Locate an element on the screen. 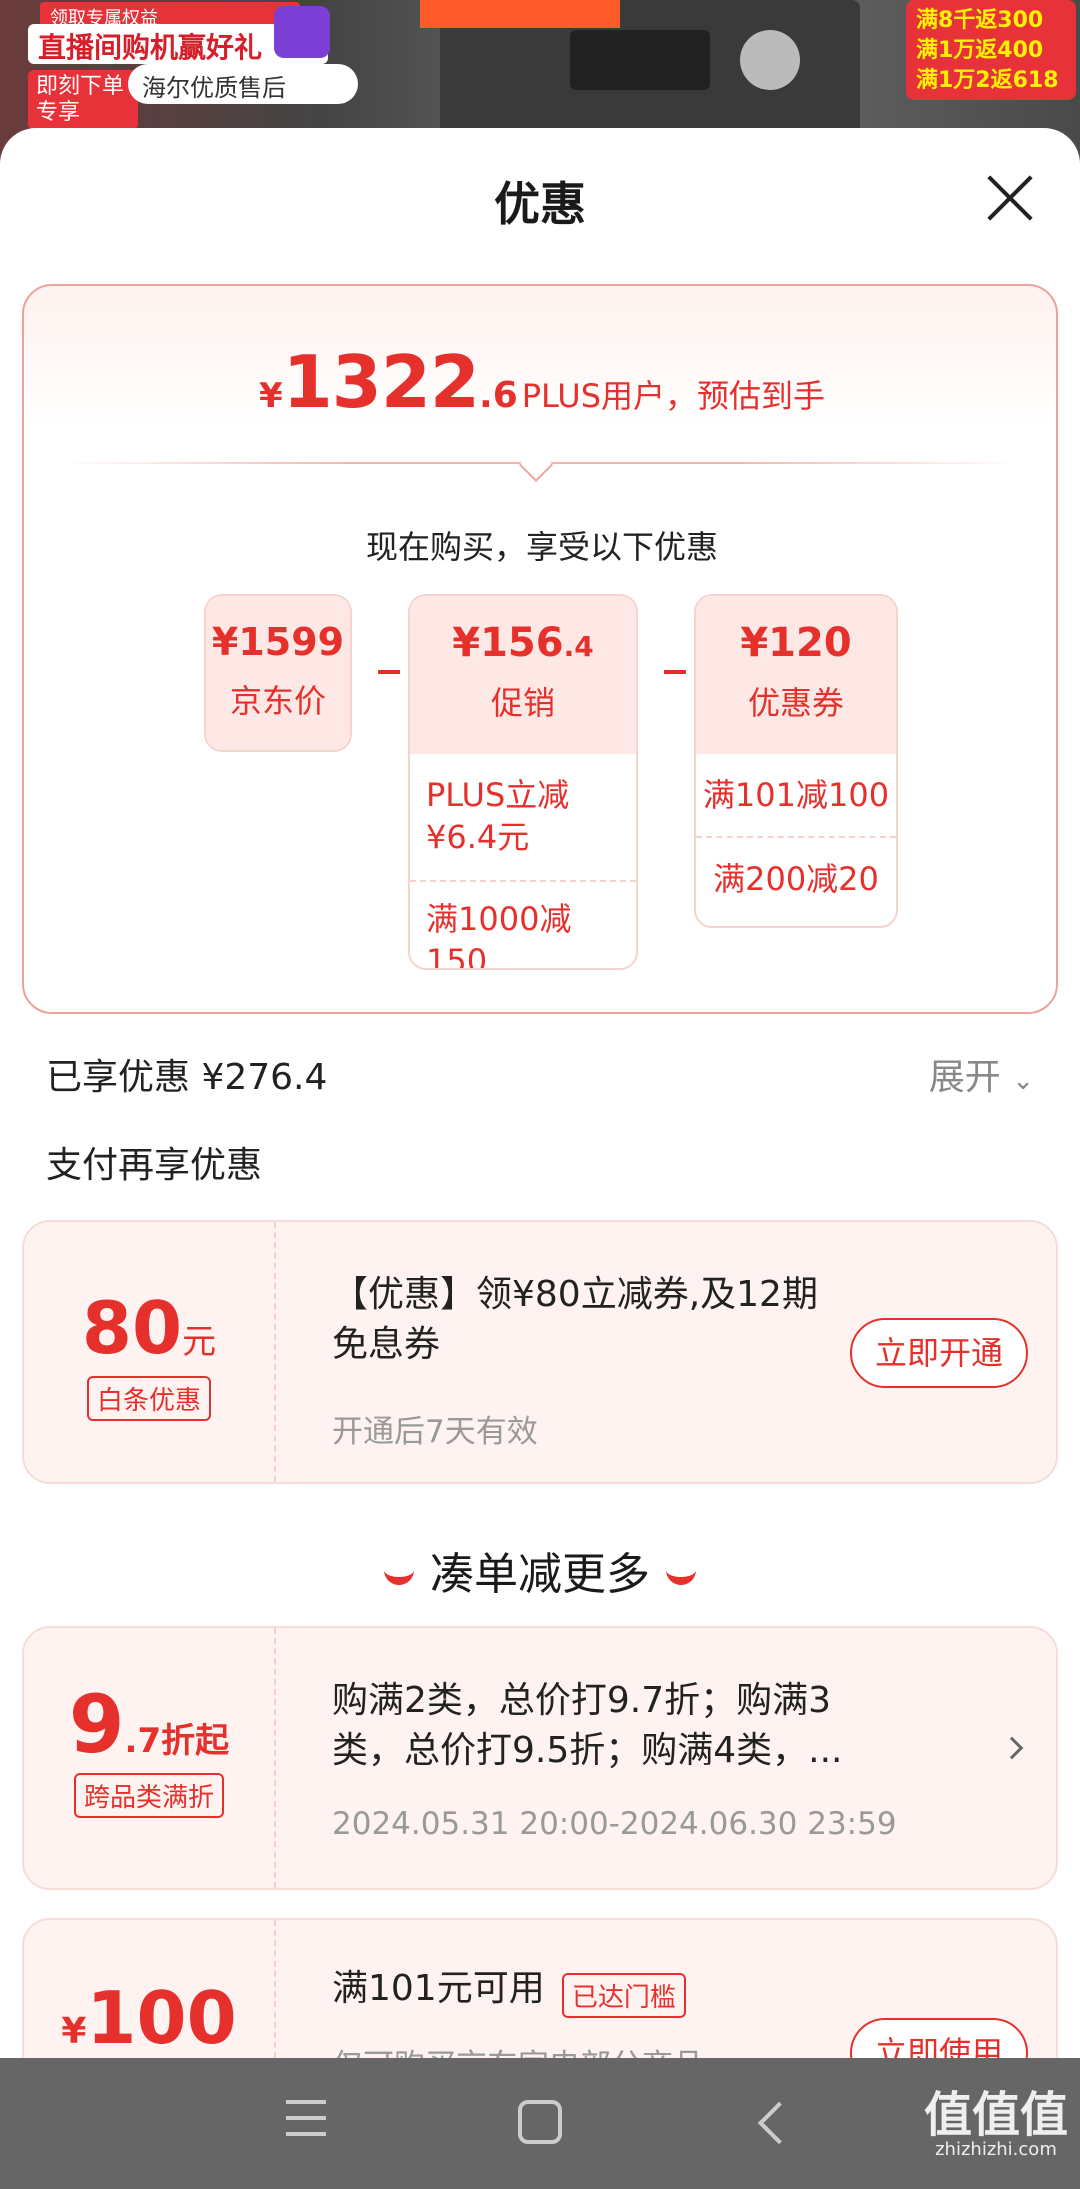  home-icon is located at coordinates (540, 2122).